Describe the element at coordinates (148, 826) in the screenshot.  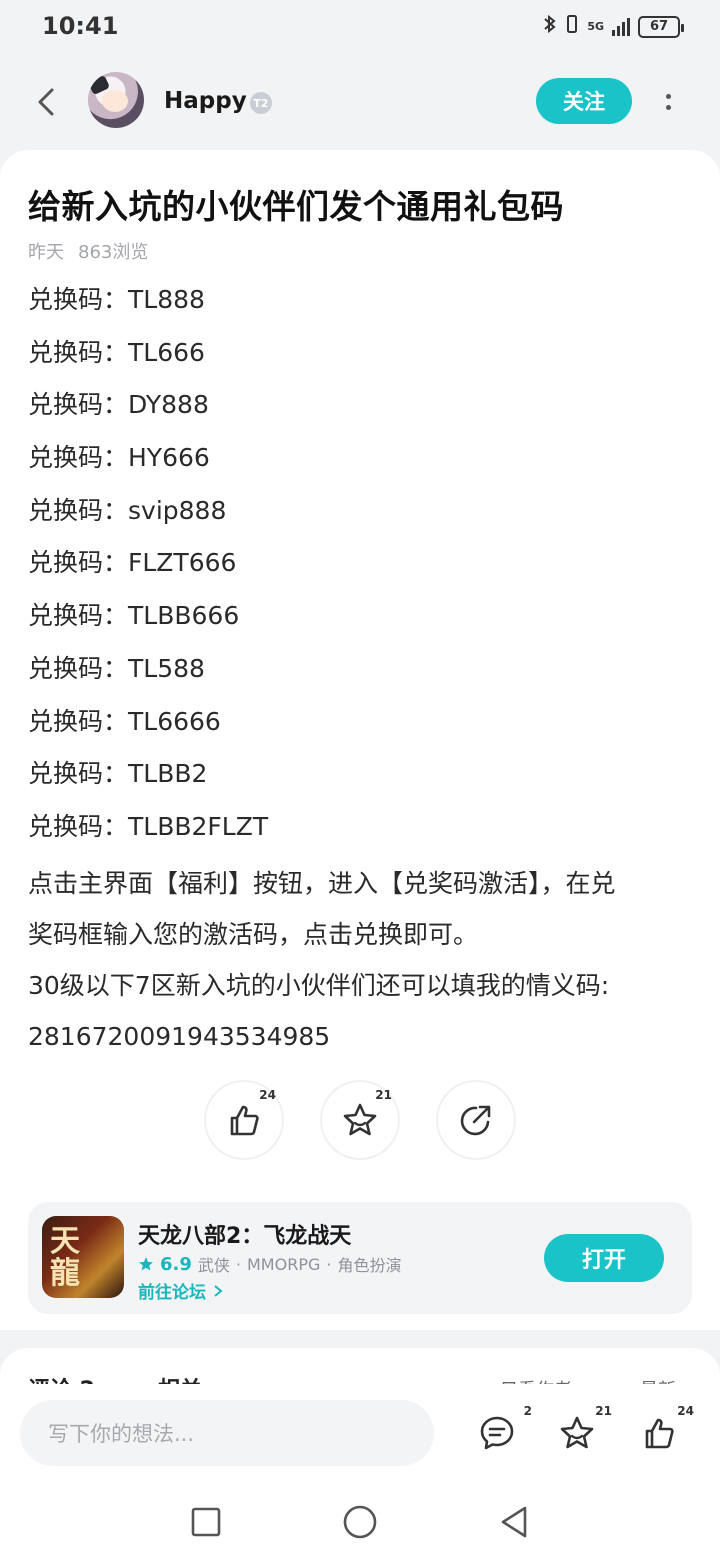
I see `code-line: 兑换码：TLBB2FLZT` at that location.